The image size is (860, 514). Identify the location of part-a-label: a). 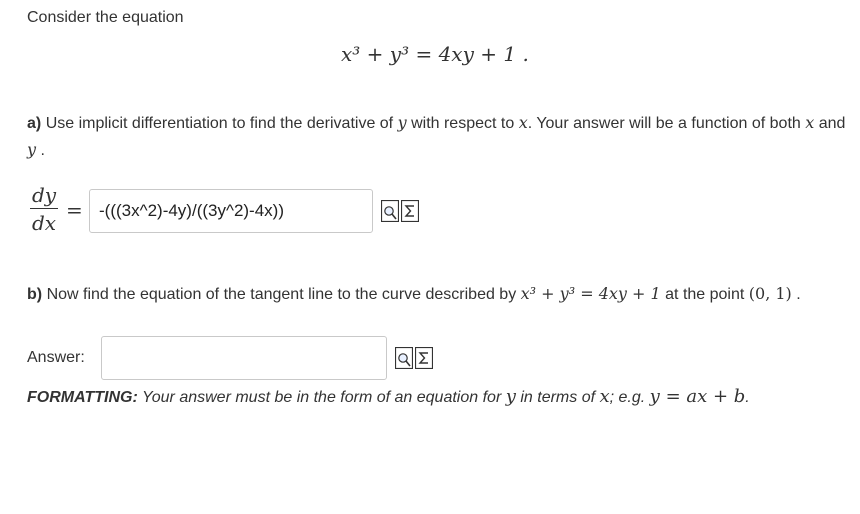
(34, 123).